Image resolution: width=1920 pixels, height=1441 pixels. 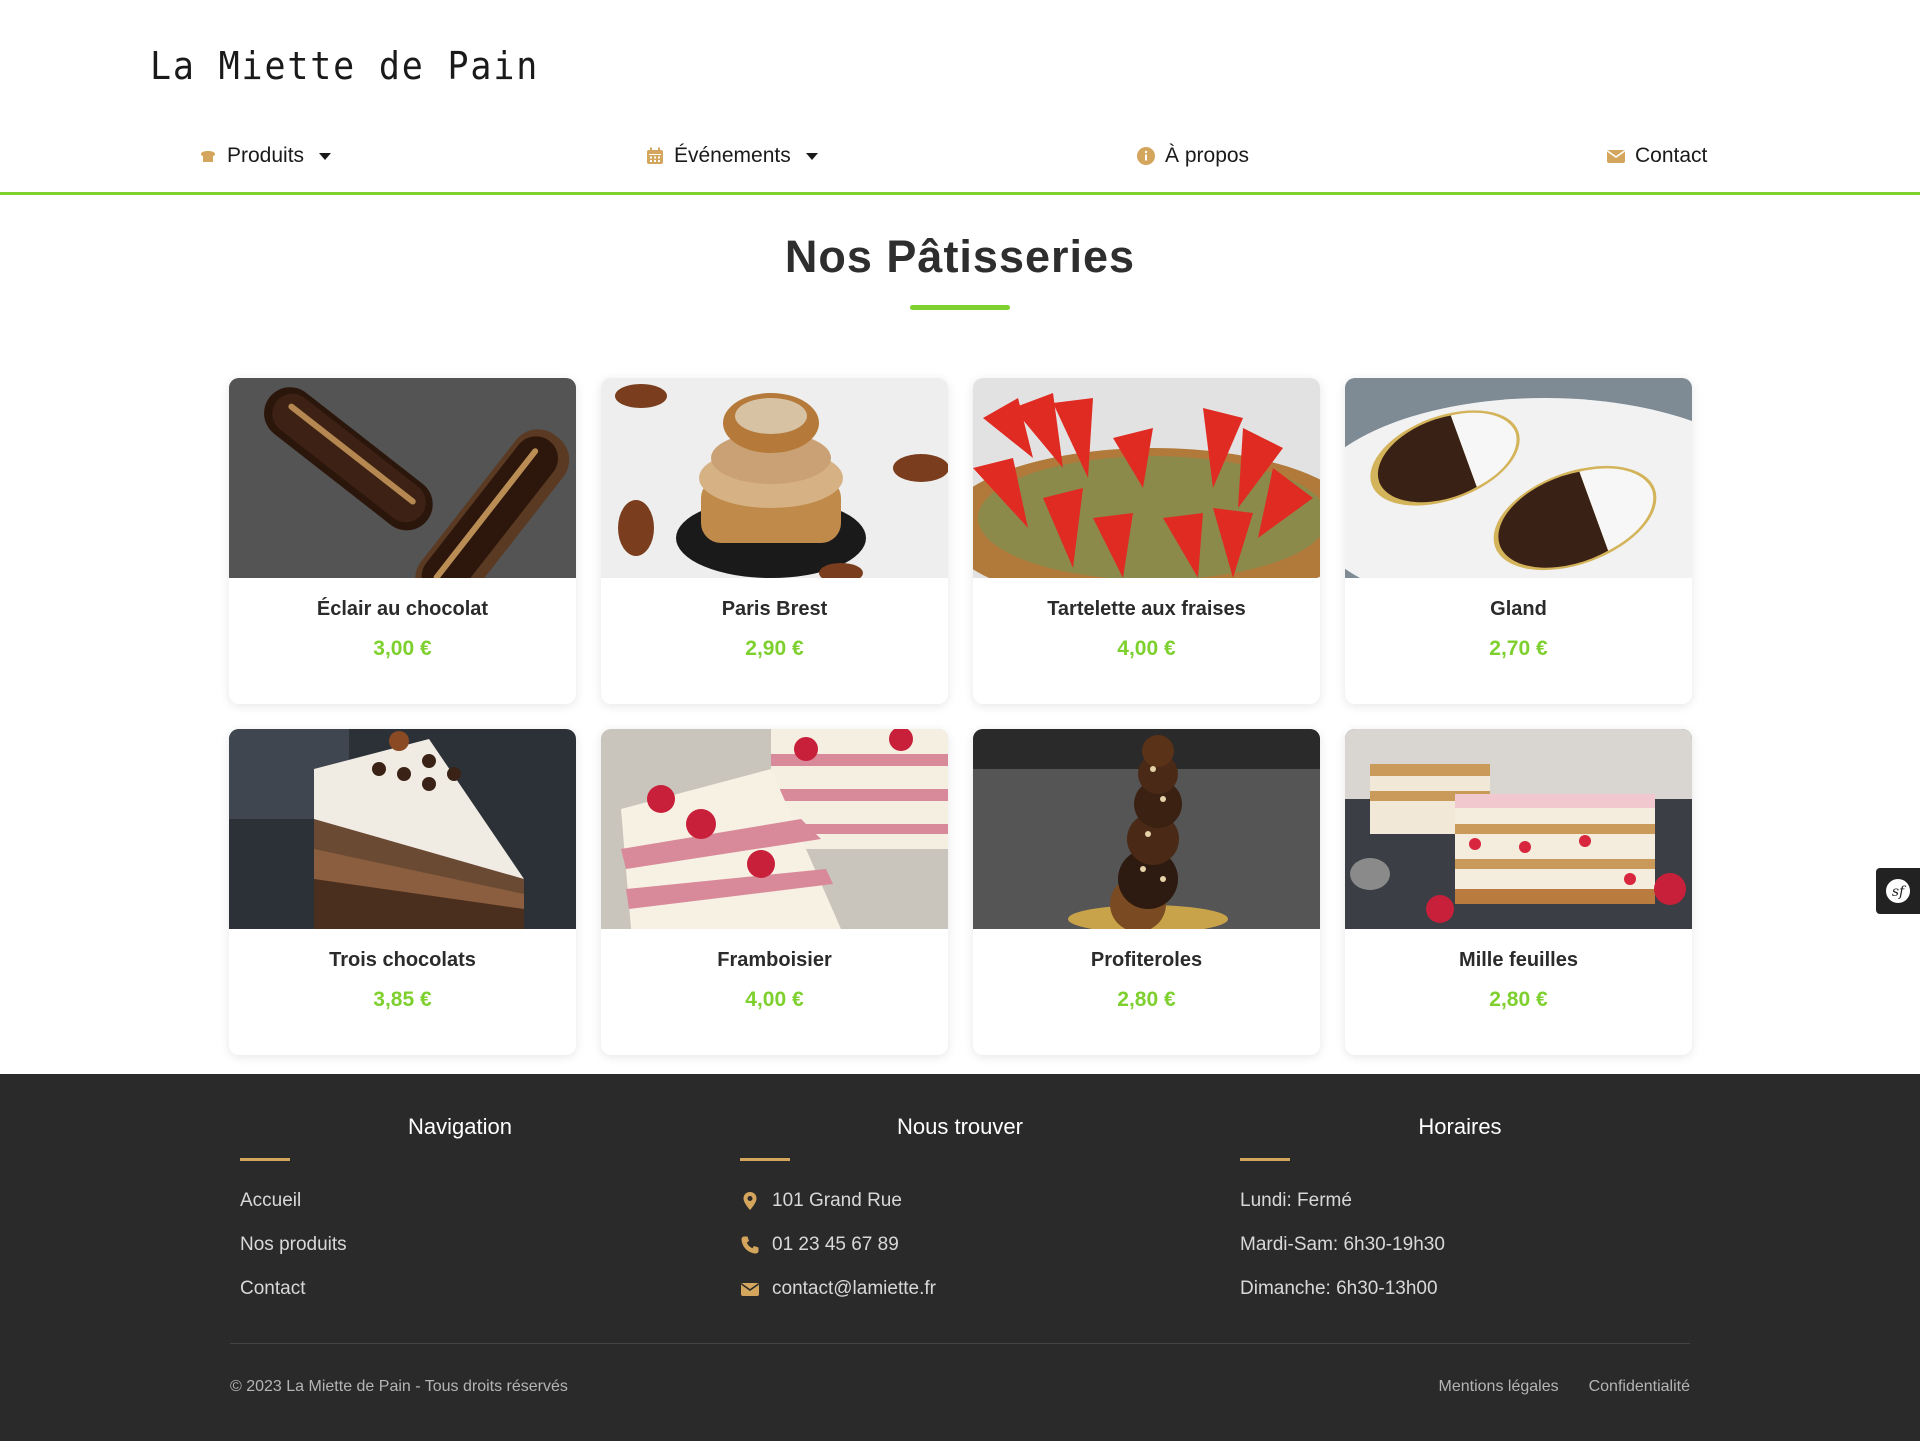 What do you see at coordinates (990, 1289) in the screenshot?
I see `footer-email: contact@lamiette.fr` at bounding box center [990, 1289].